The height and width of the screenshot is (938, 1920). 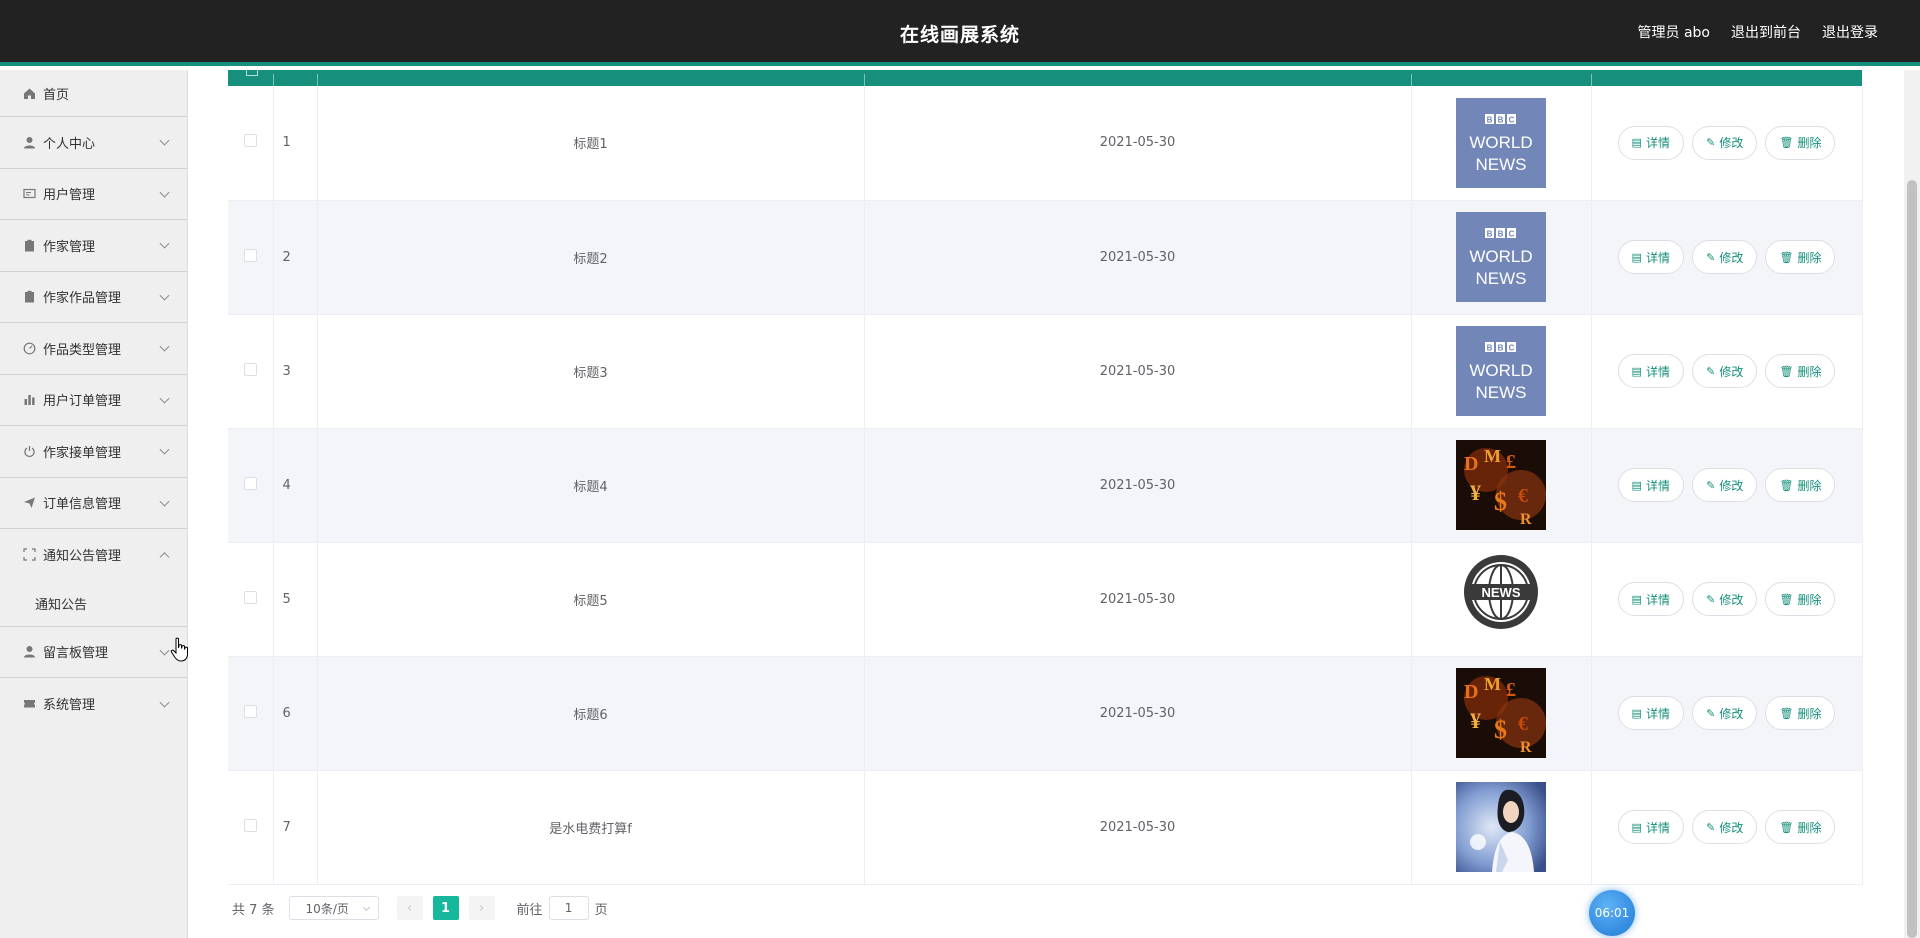 What do you see at coordinates (93, 604) in the screenshot?
I see `sidebar-subitem-notice: 通知公告` at bounding box center [93, 604].